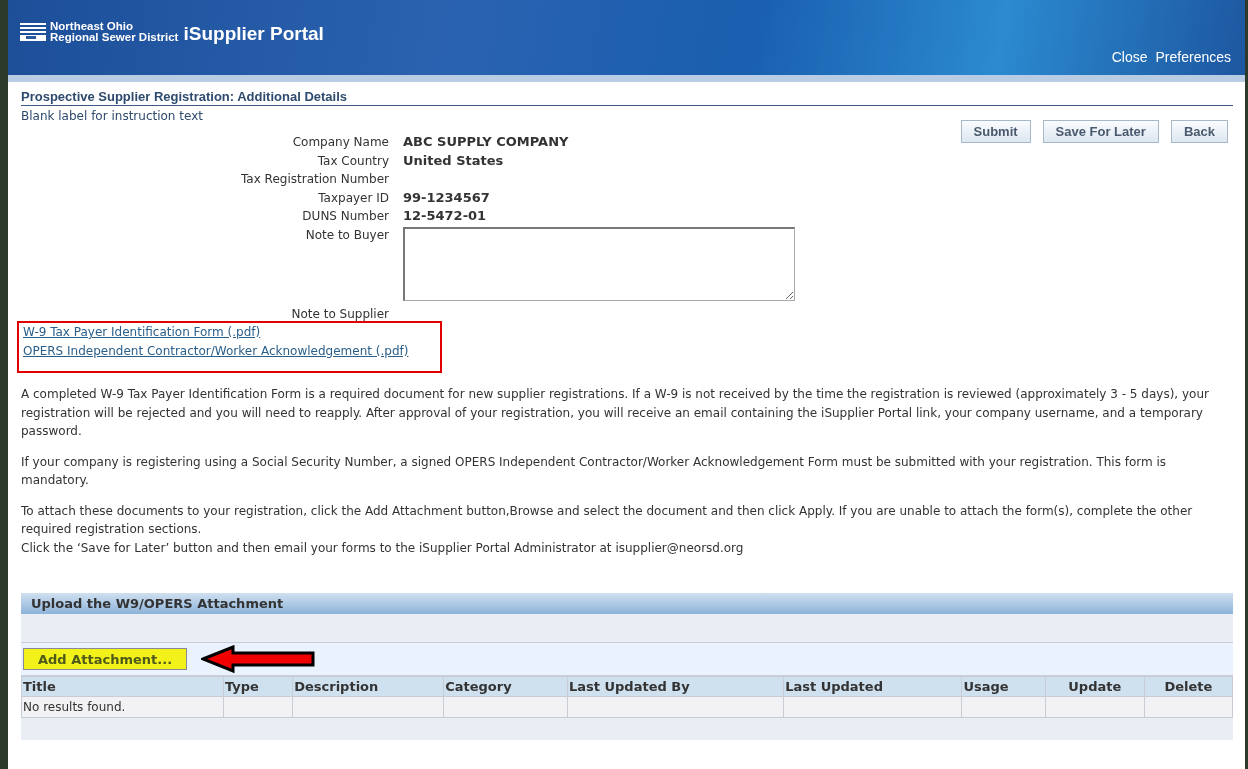 Image resolution: width=1248 pixels, height=769 pixels. What do you see at coordinates (995, 131) in the screenshot?
I see `action-button: Submit` at bounding box center [995, 131].